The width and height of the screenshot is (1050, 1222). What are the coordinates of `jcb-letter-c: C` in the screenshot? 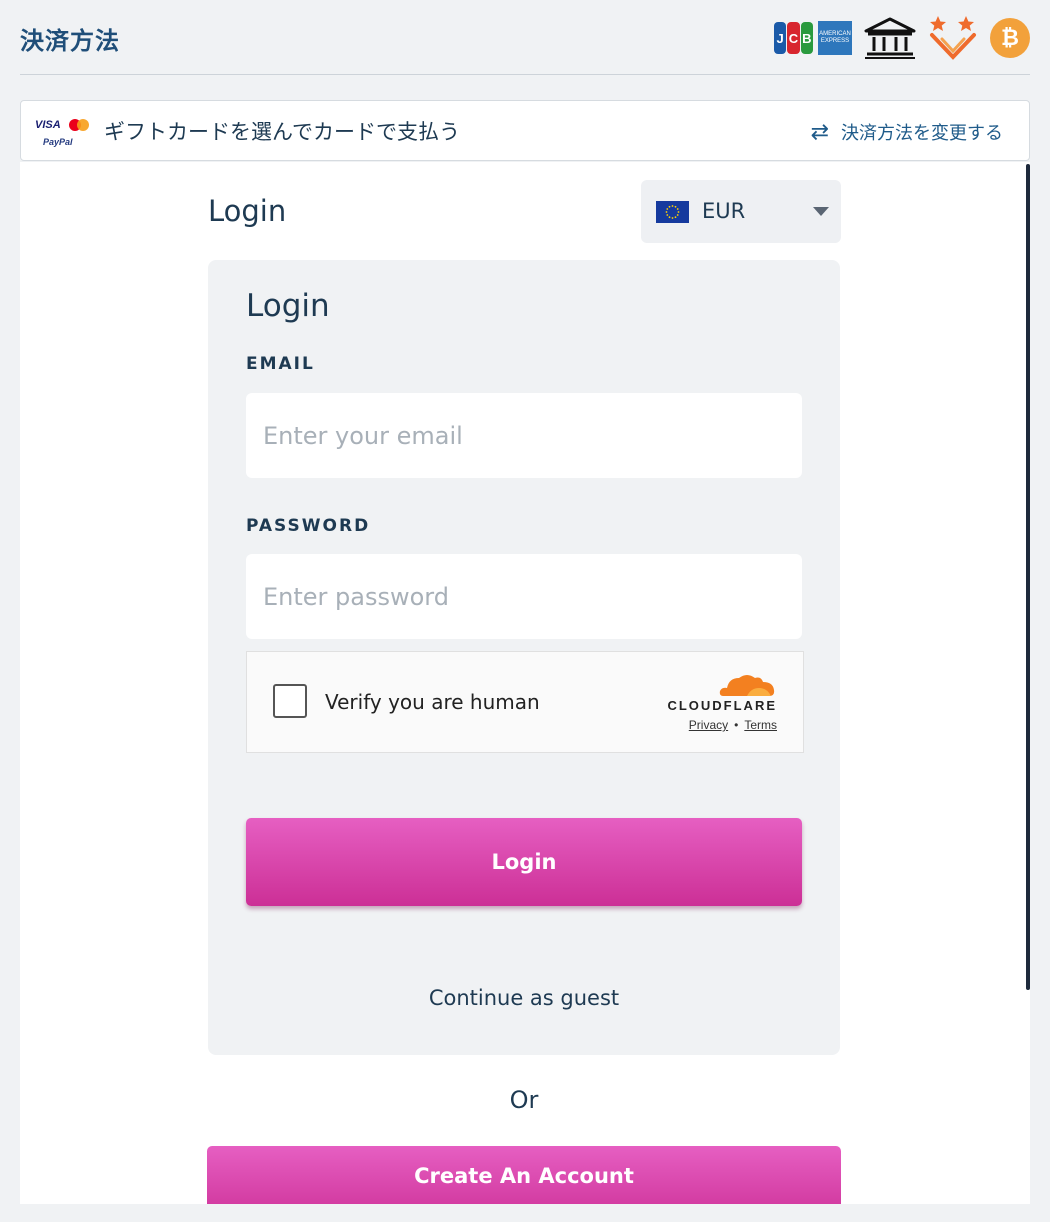 It's located at (793, 38).